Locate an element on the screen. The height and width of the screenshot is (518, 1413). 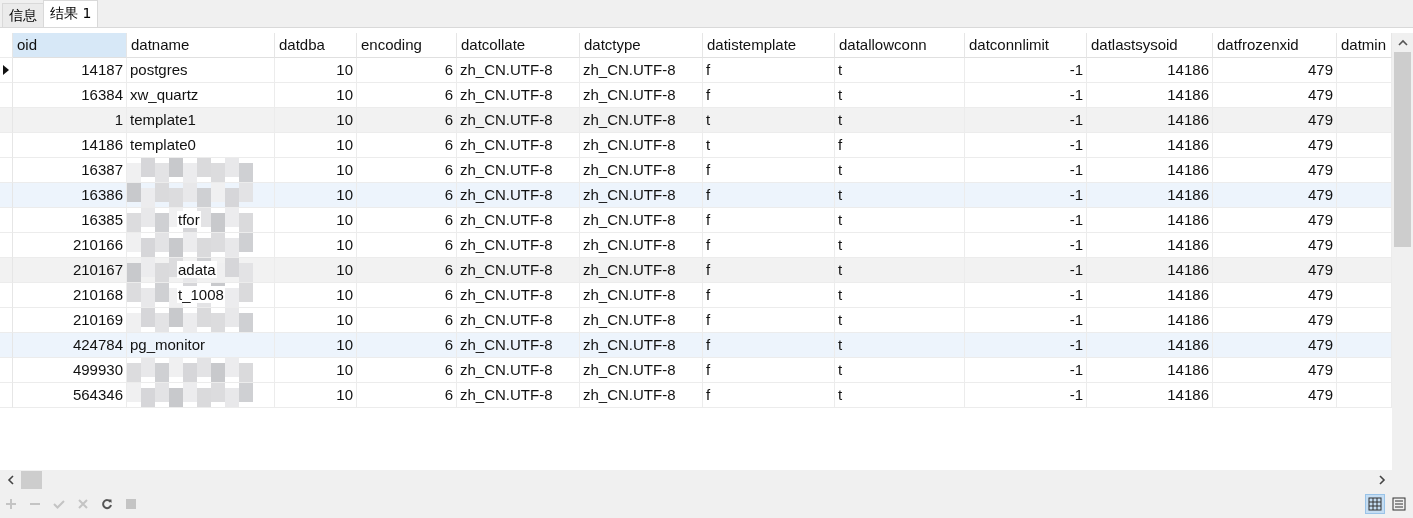
current-row-icon is located at coordinates (6, 70).